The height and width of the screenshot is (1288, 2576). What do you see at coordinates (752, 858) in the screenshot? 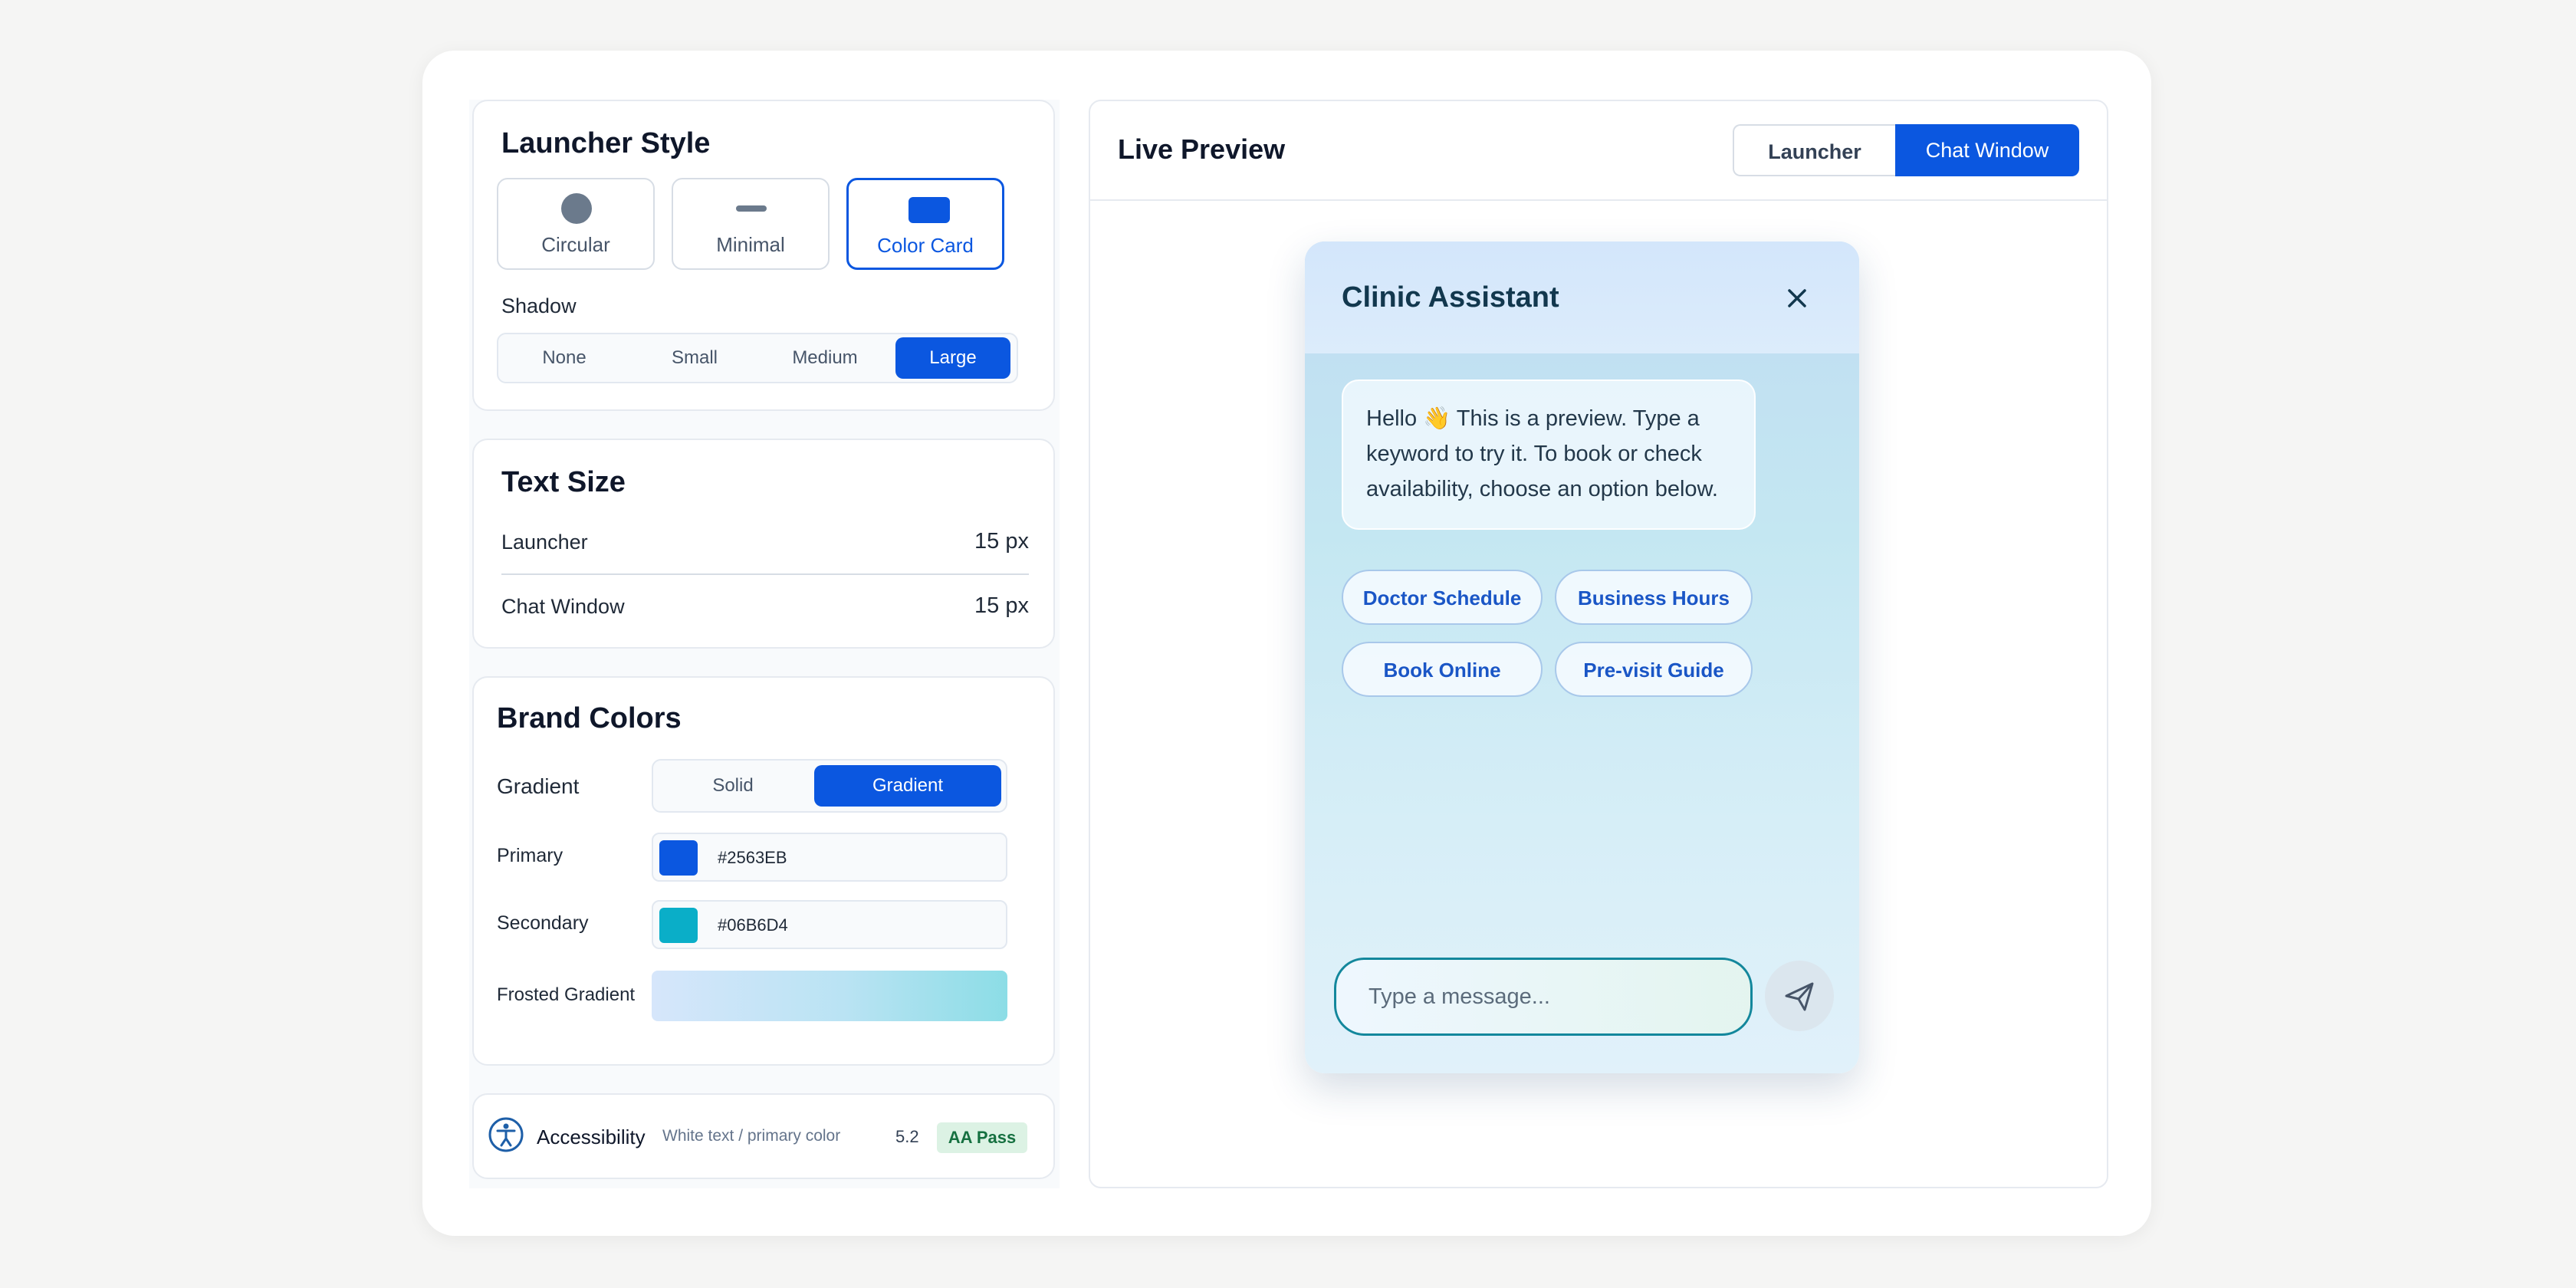
I see `primary-color-hex: #2563EB` at bounding box center [752, 858].